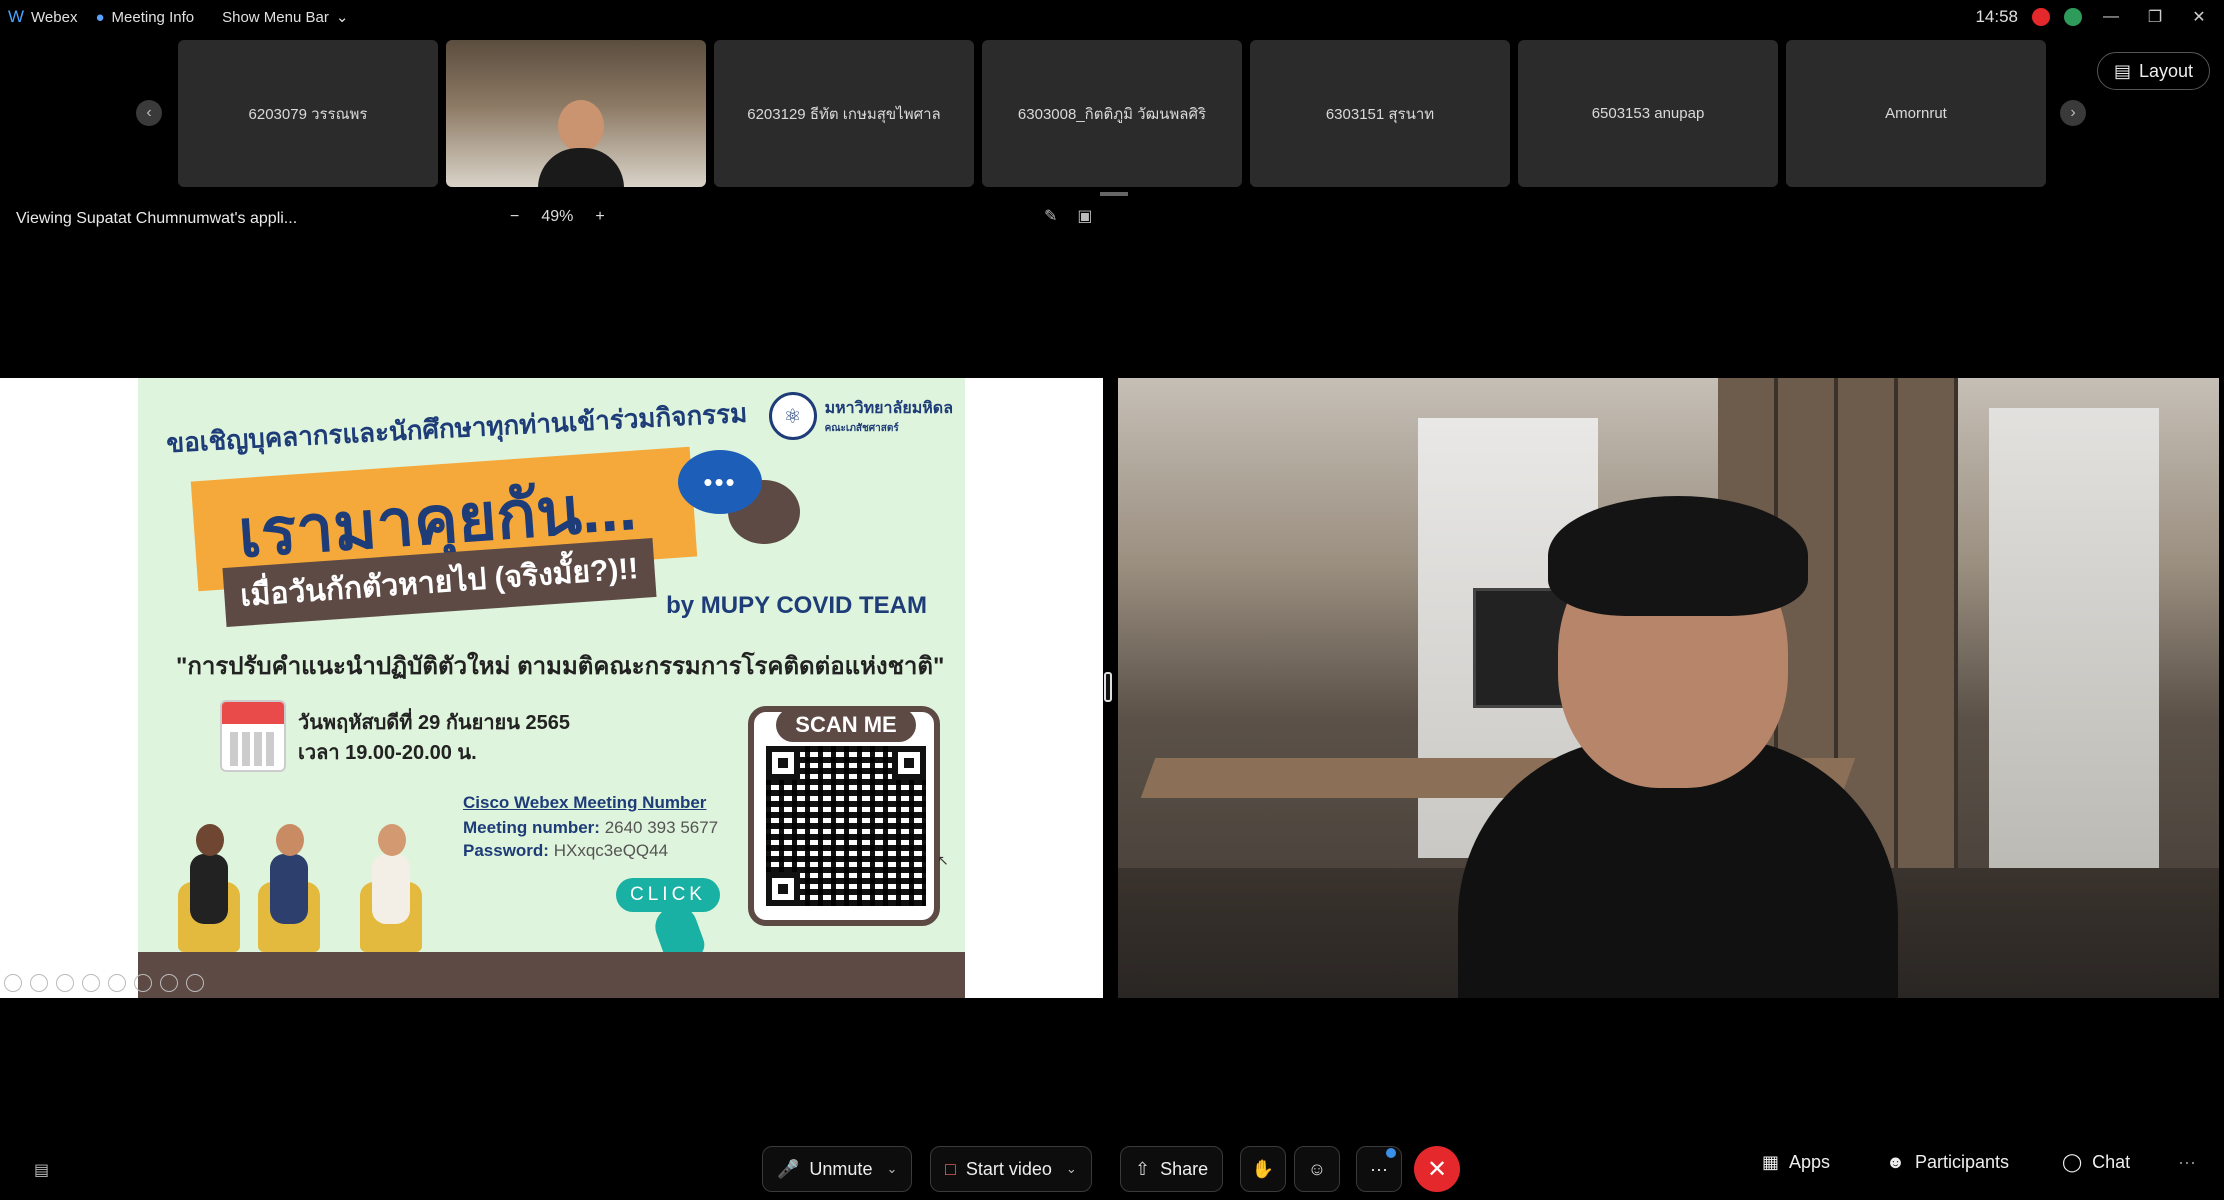  What do you see at coordinates (1114, 194) in the screenshot?
I see `filmstrip-resize-grip` at bounding box center [1114, 194].